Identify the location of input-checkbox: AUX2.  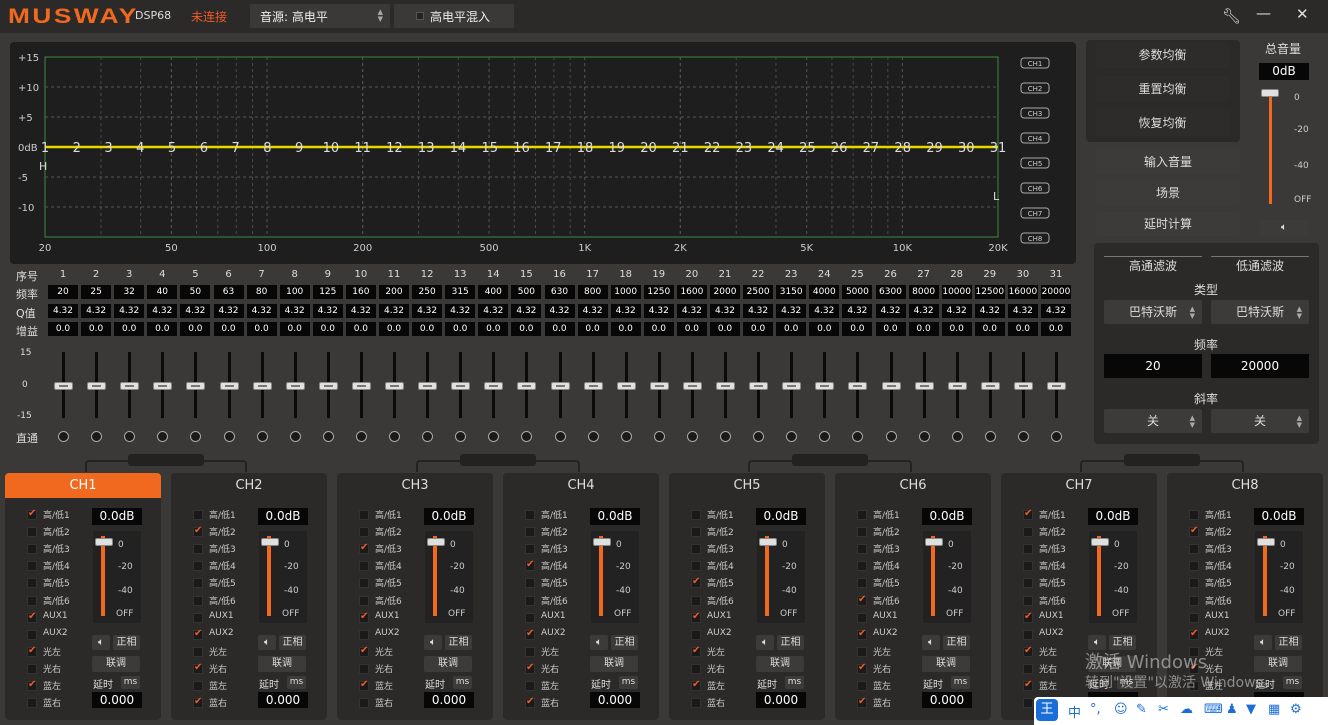
(394, 635).